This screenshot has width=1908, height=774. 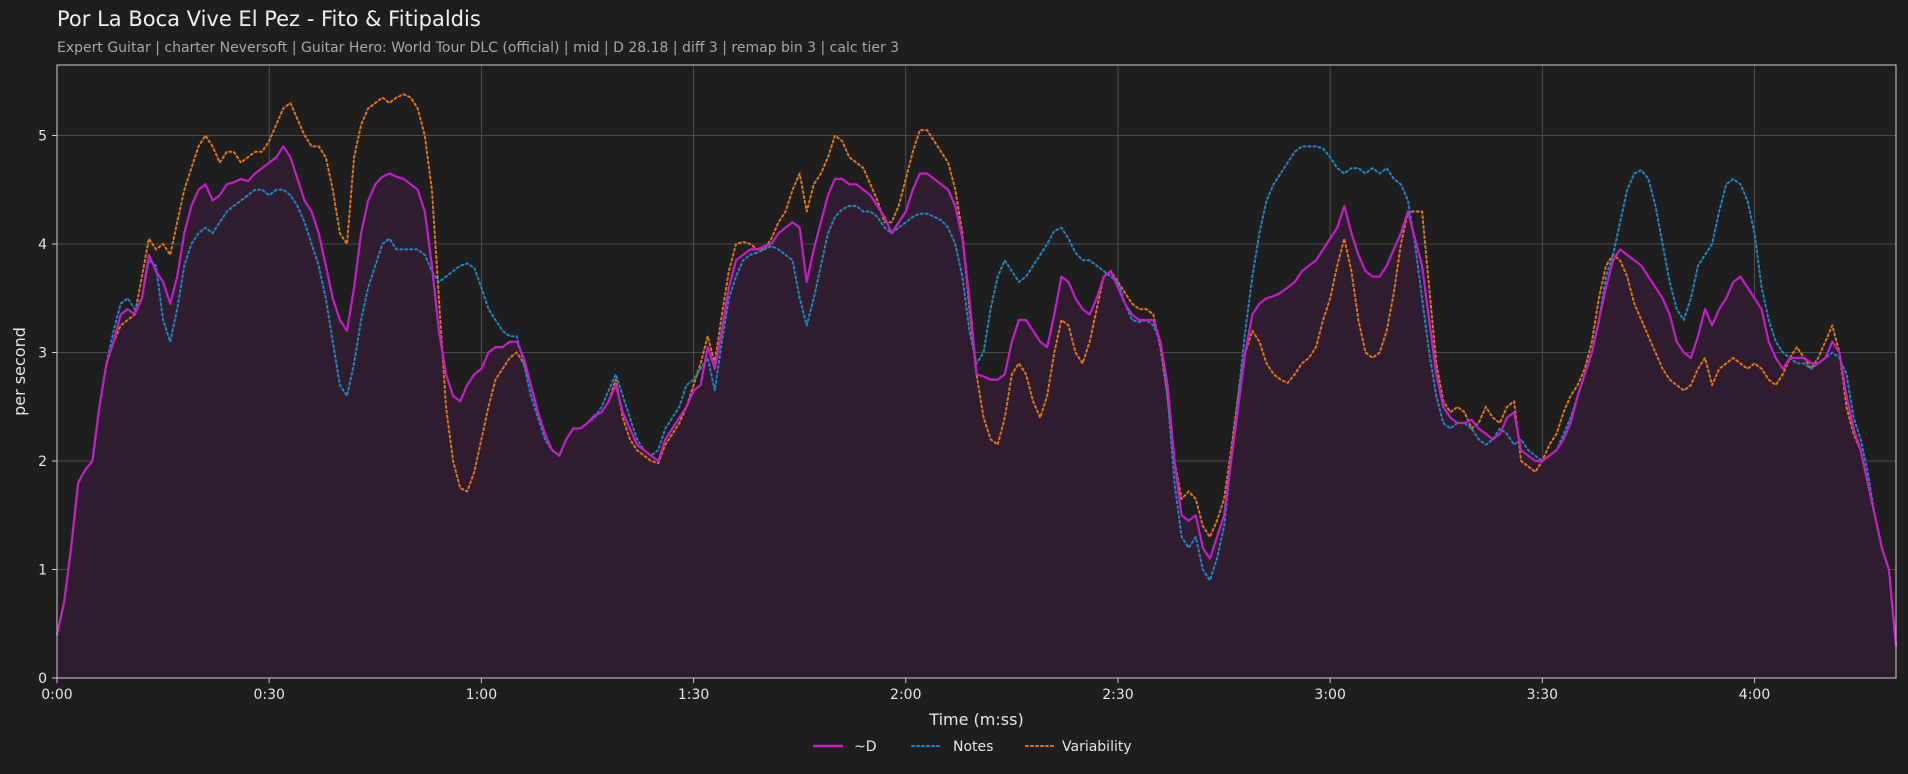 I want to click on y-tick-label: 3, so click(x=42, y=354).